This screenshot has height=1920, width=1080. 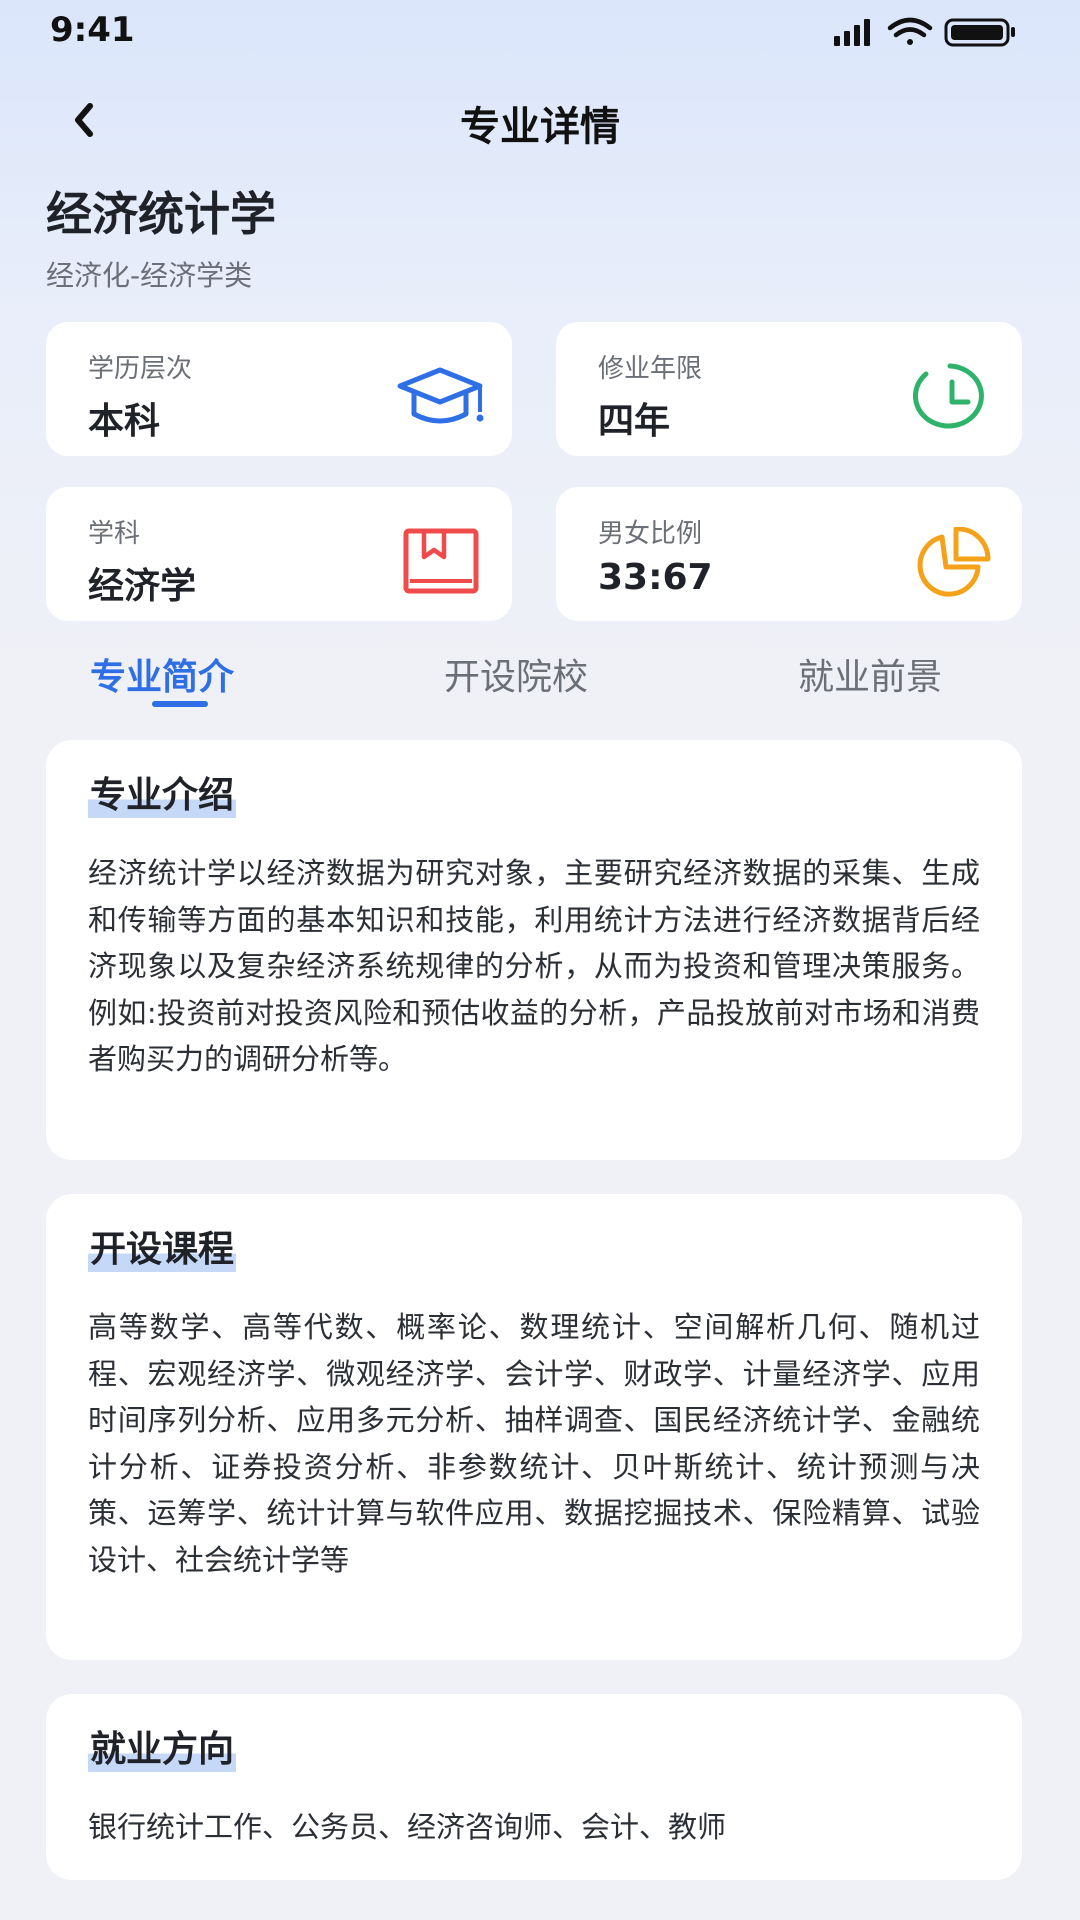 I want to click on info-label: 学历层次, so click(x=140, y=369).